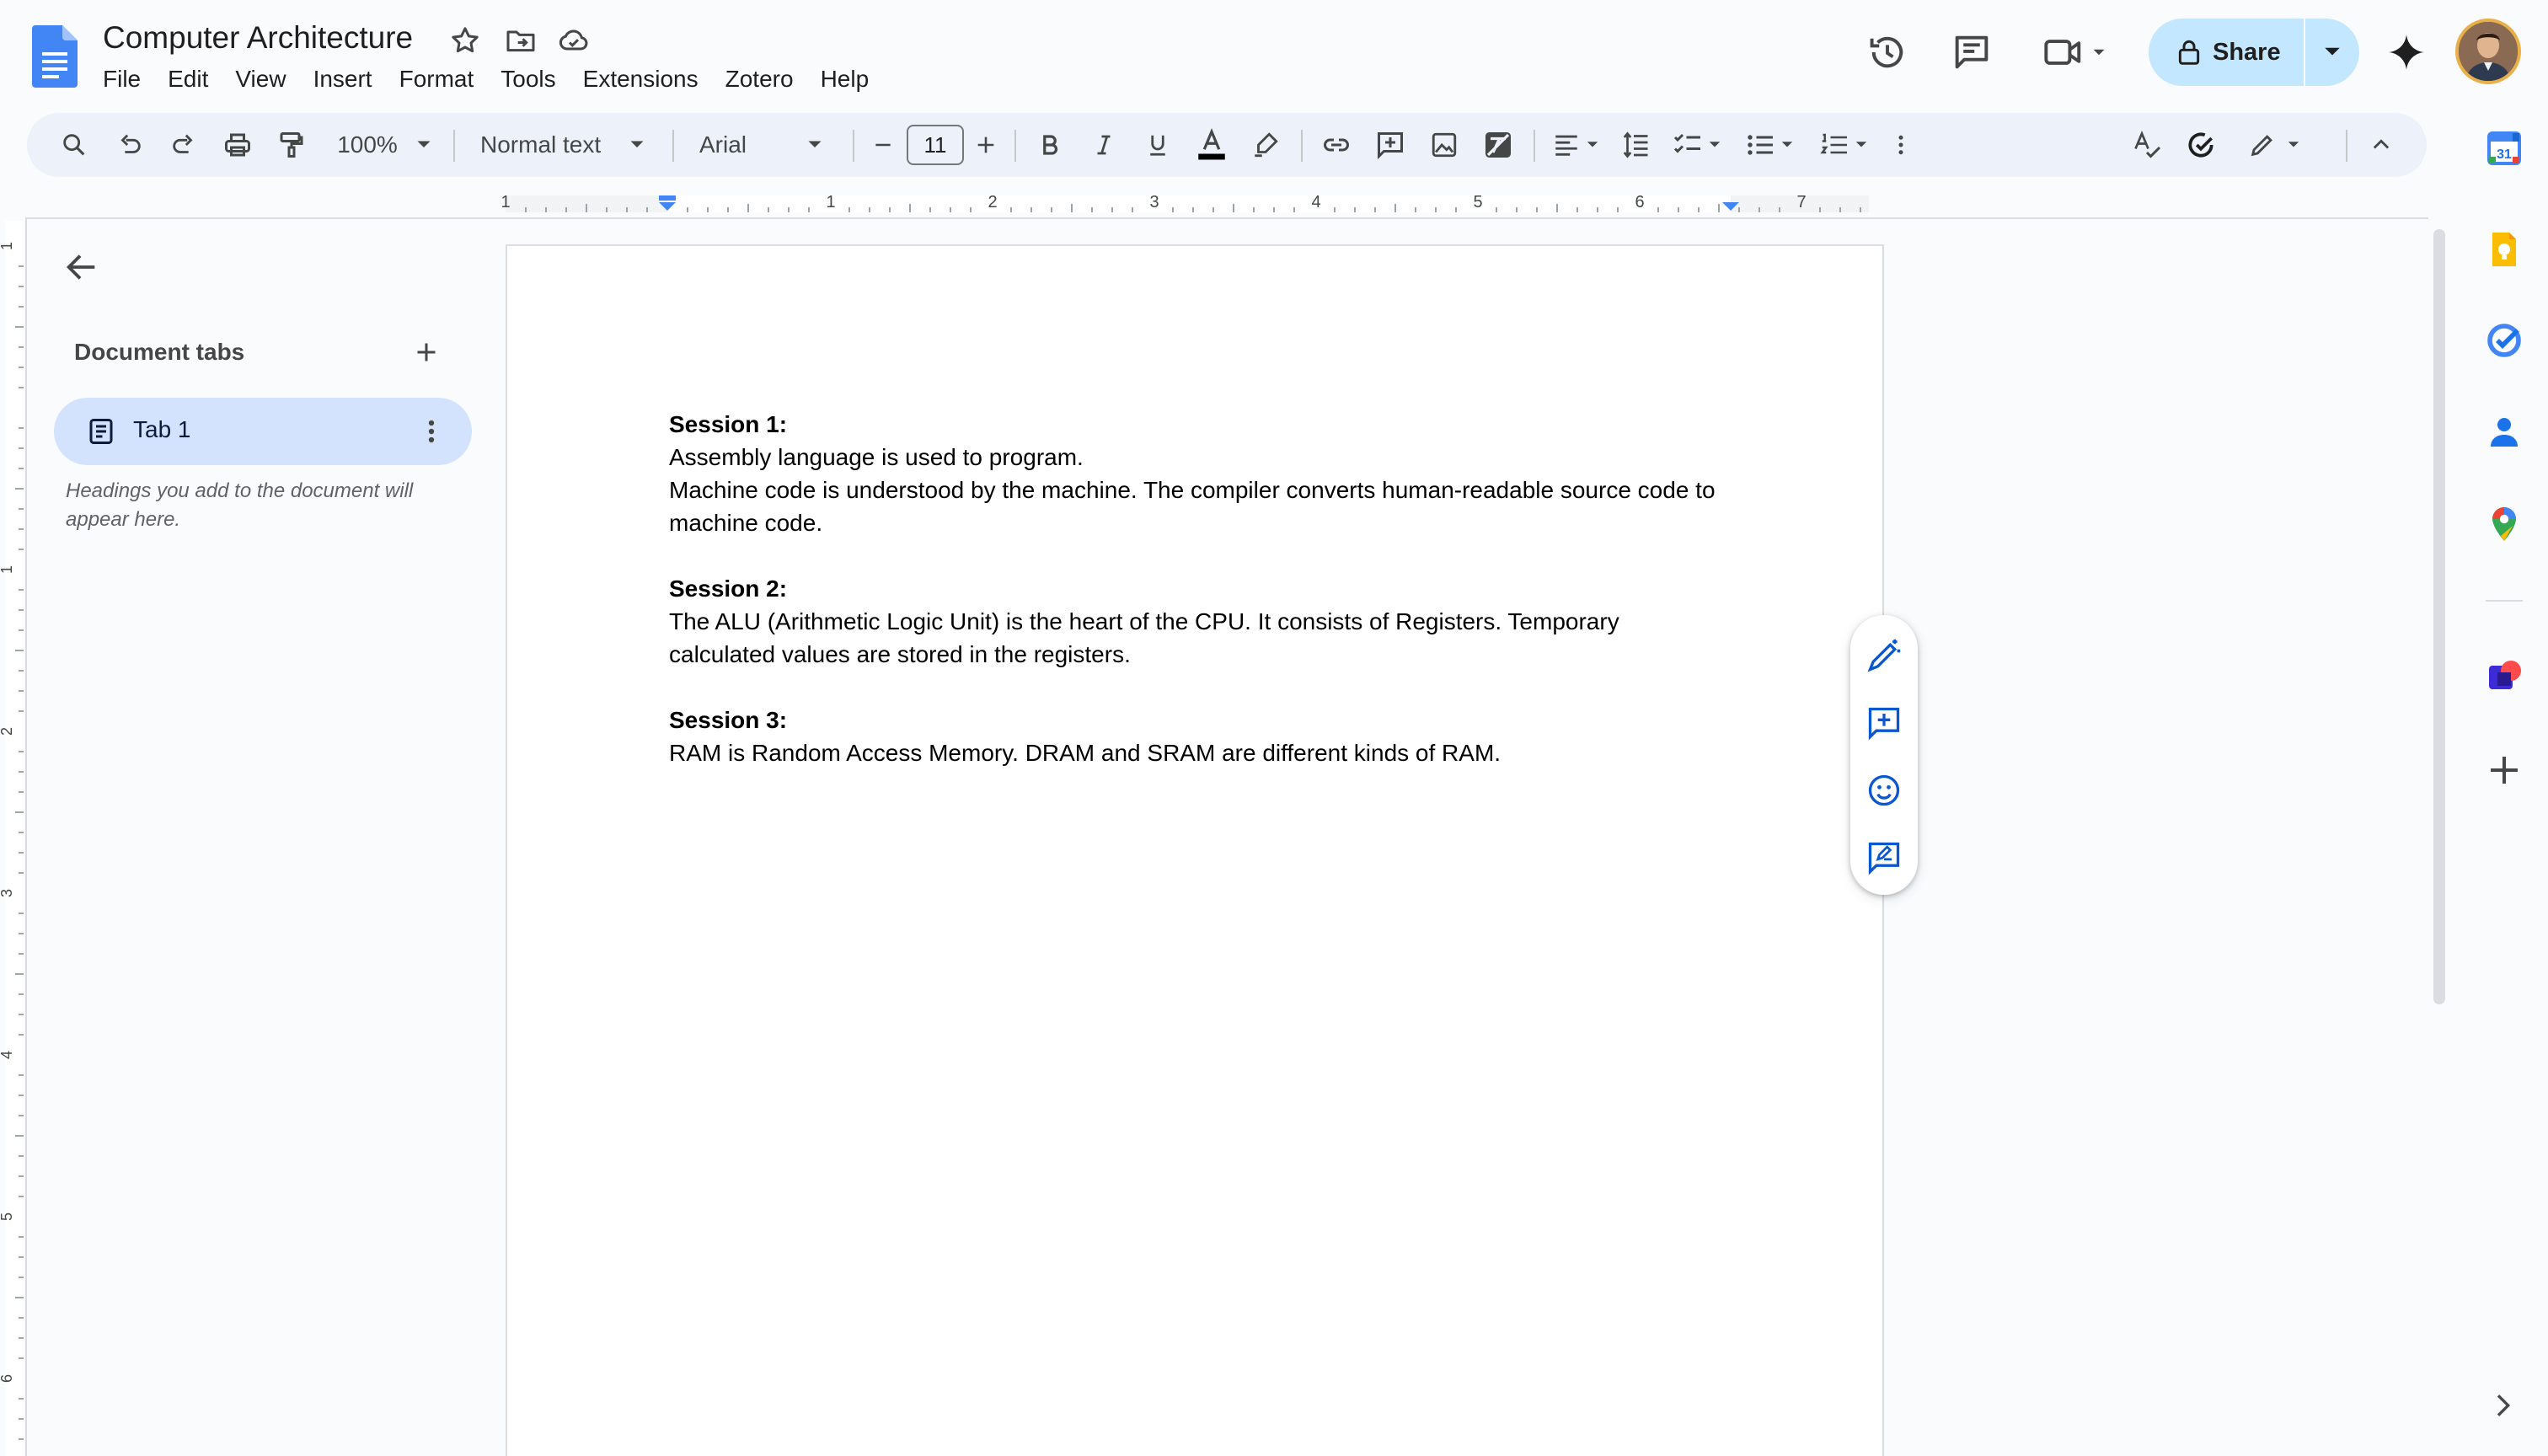 The width and height of the screenshot is (2548, 1456). I want to click on side-panel-divider, so click(2504, 601).